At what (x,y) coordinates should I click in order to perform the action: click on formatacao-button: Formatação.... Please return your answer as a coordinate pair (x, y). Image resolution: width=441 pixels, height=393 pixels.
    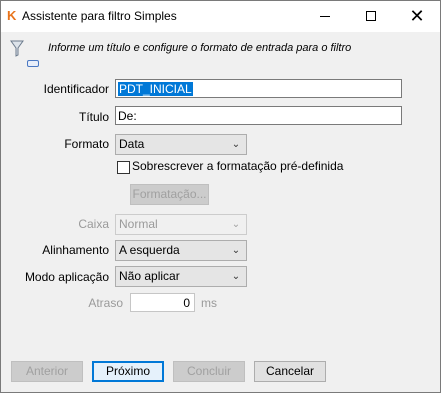
    Looking at the image, I should click on (169, 194).